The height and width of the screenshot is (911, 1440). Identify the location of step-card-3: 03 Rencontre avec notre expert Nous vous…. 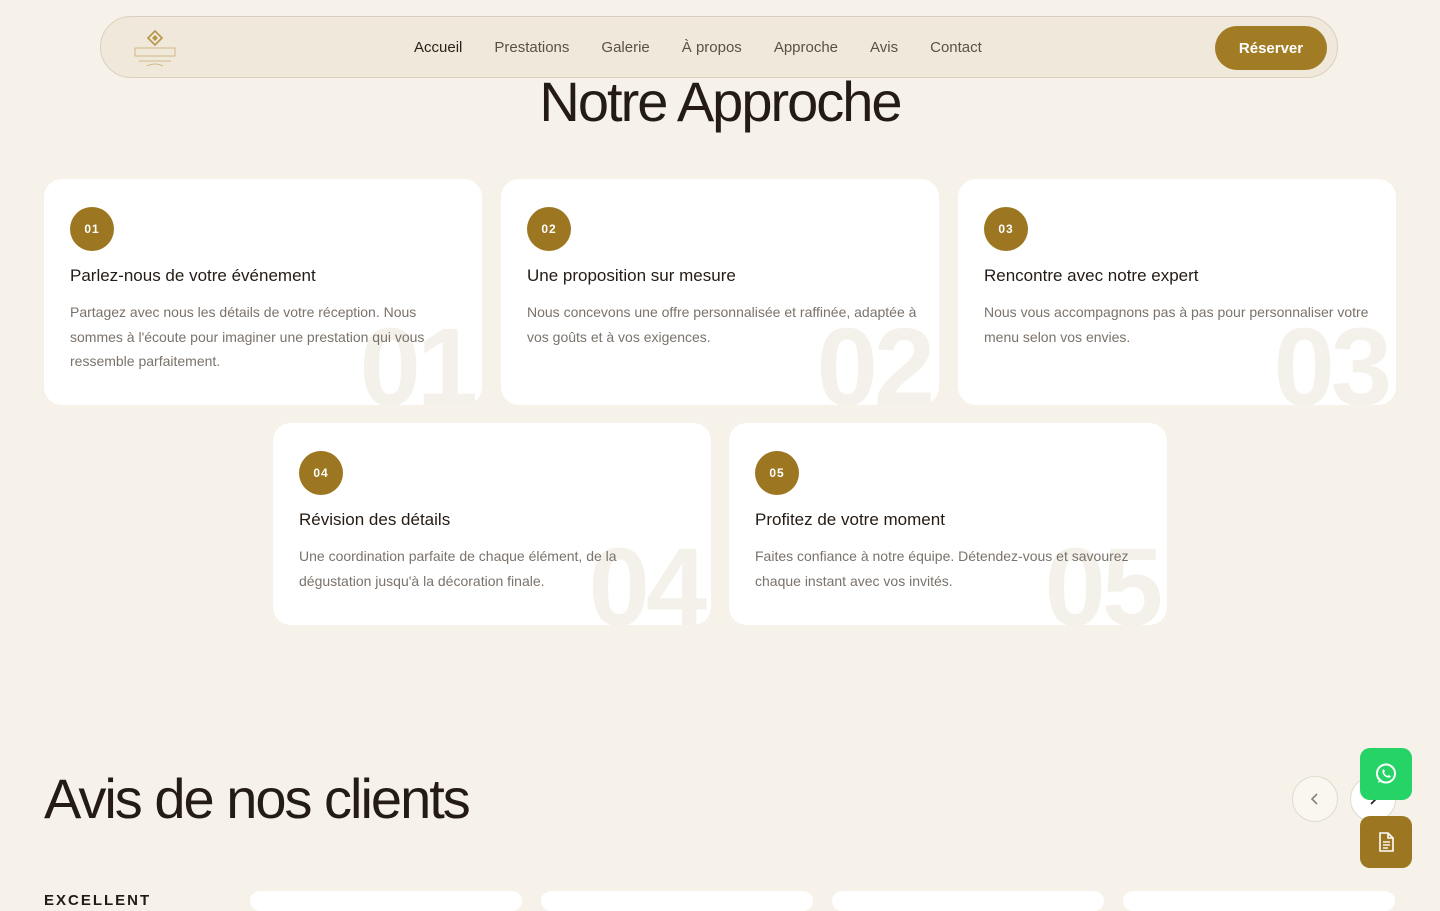
(1177, 292).